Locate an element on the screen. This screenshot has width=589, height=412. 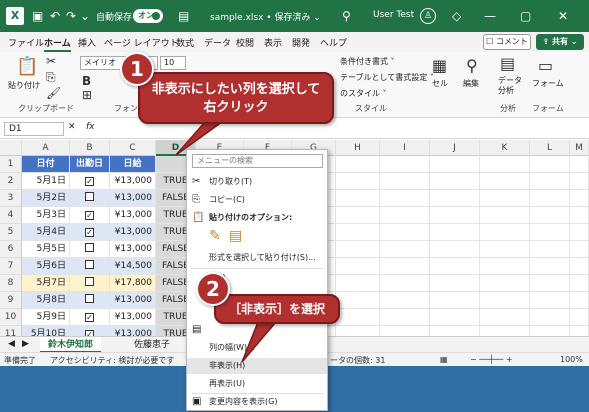
callout-pointers is located at coordinates (226, 242).